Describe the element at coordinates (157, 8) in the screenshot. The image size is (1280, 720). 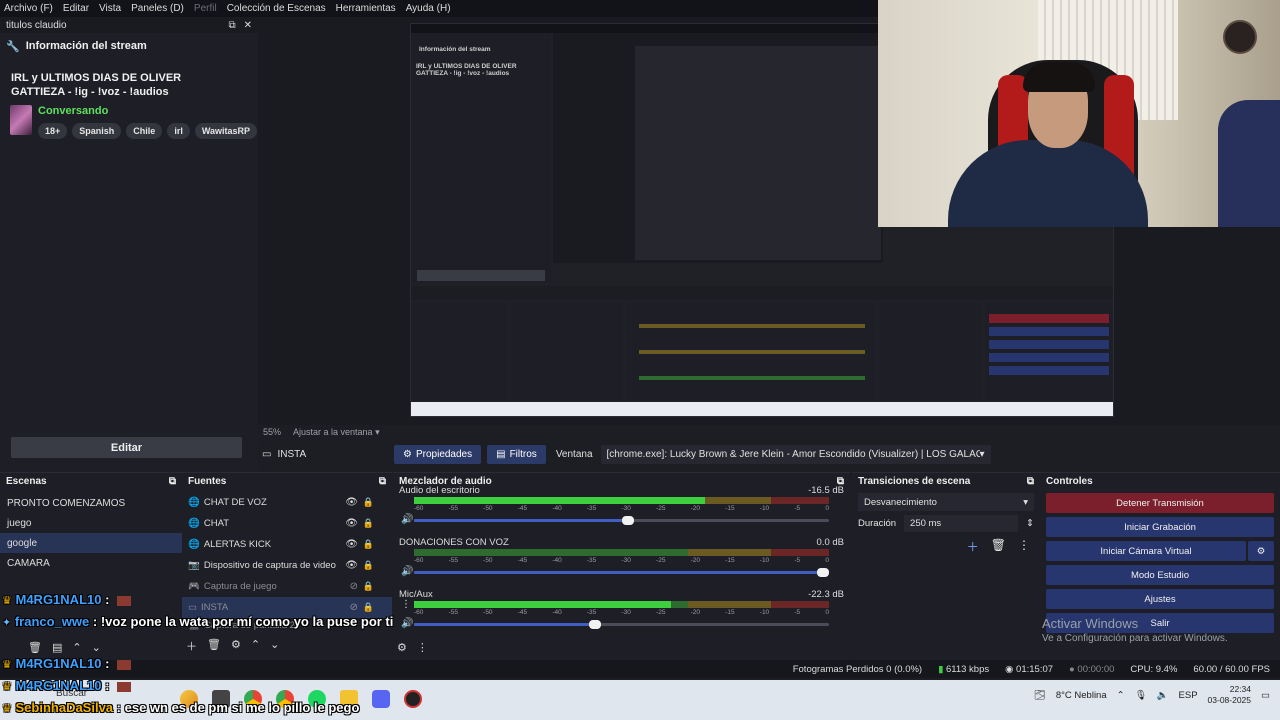
I see `menu-paneles: Paneles (D)` at that location.